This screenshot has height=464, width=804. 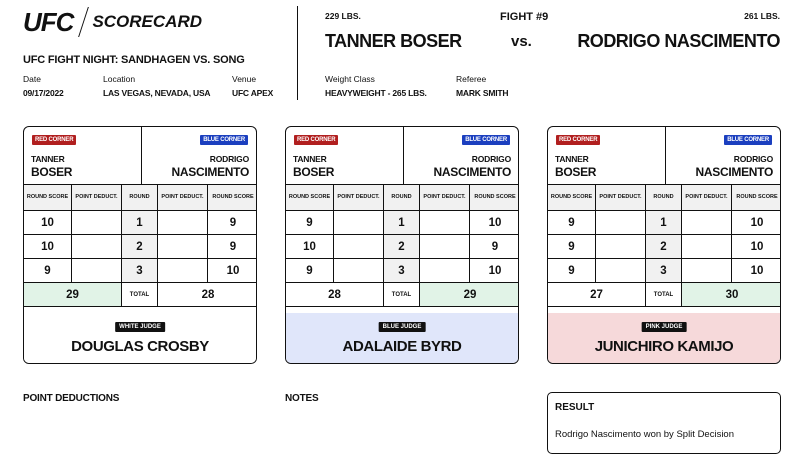 I want to click on red-last-name: BOSER, so click(x=52, y=172).